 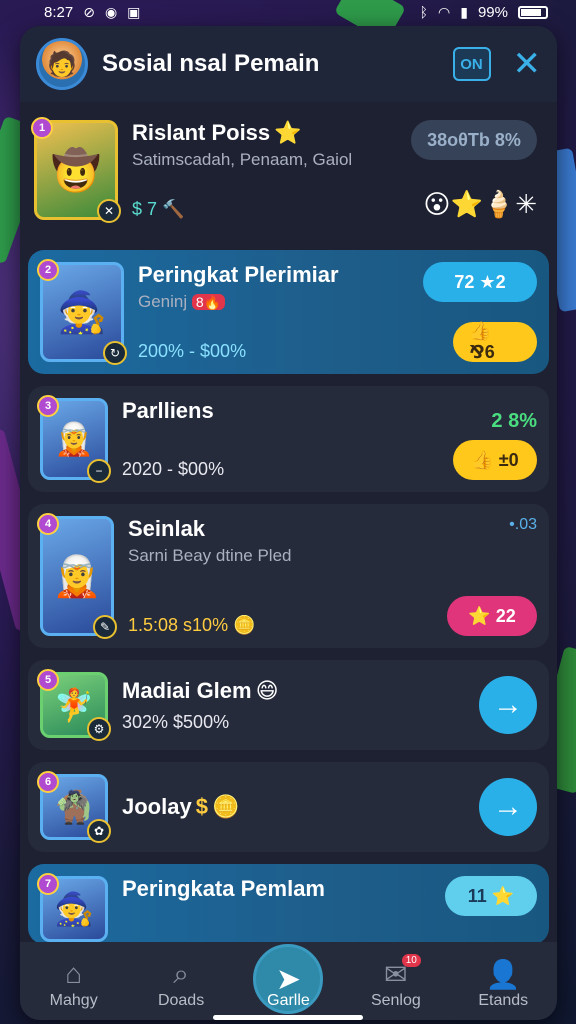 I want to click on avatar: 🧑, so click(x=62, y=64).